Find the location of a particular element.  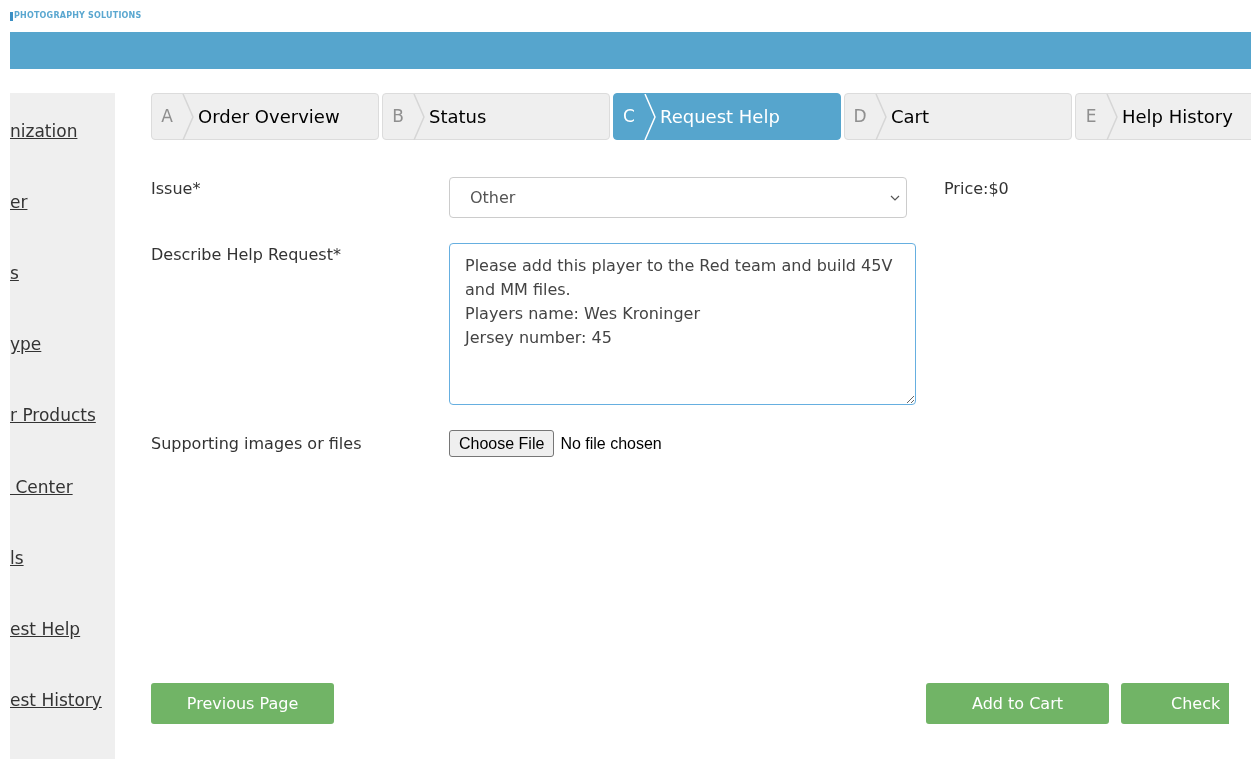

sidebar-link: est History is located at coordinates (56, 723).